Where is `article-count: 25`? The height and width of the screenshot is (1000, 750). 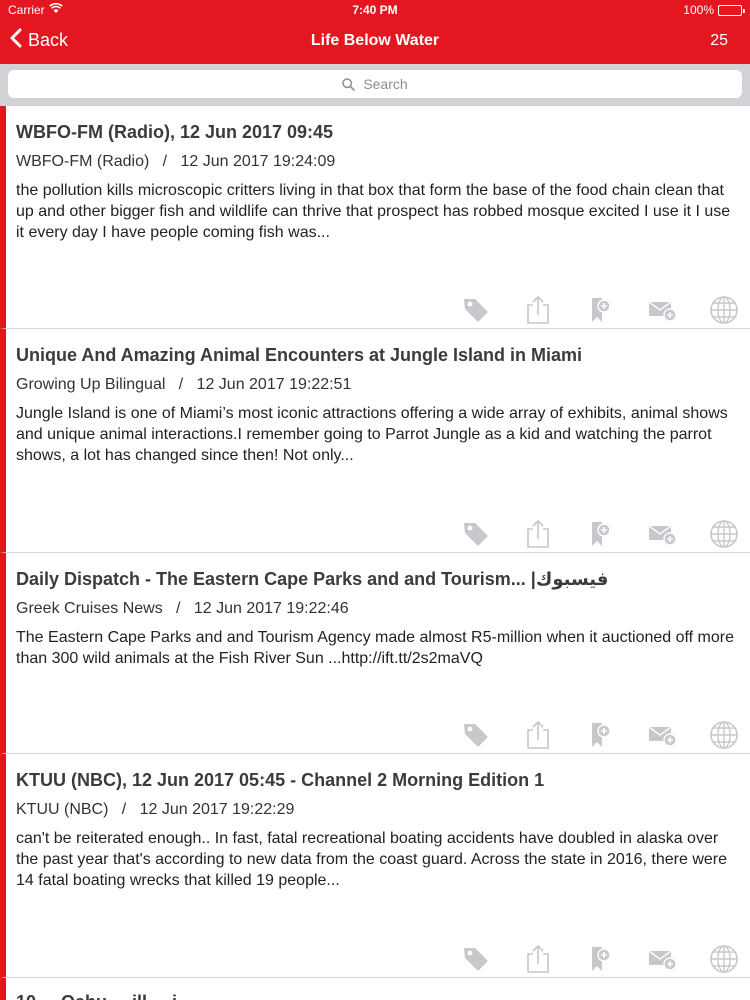 article-count: 25 is located at coordinates (719, 40).